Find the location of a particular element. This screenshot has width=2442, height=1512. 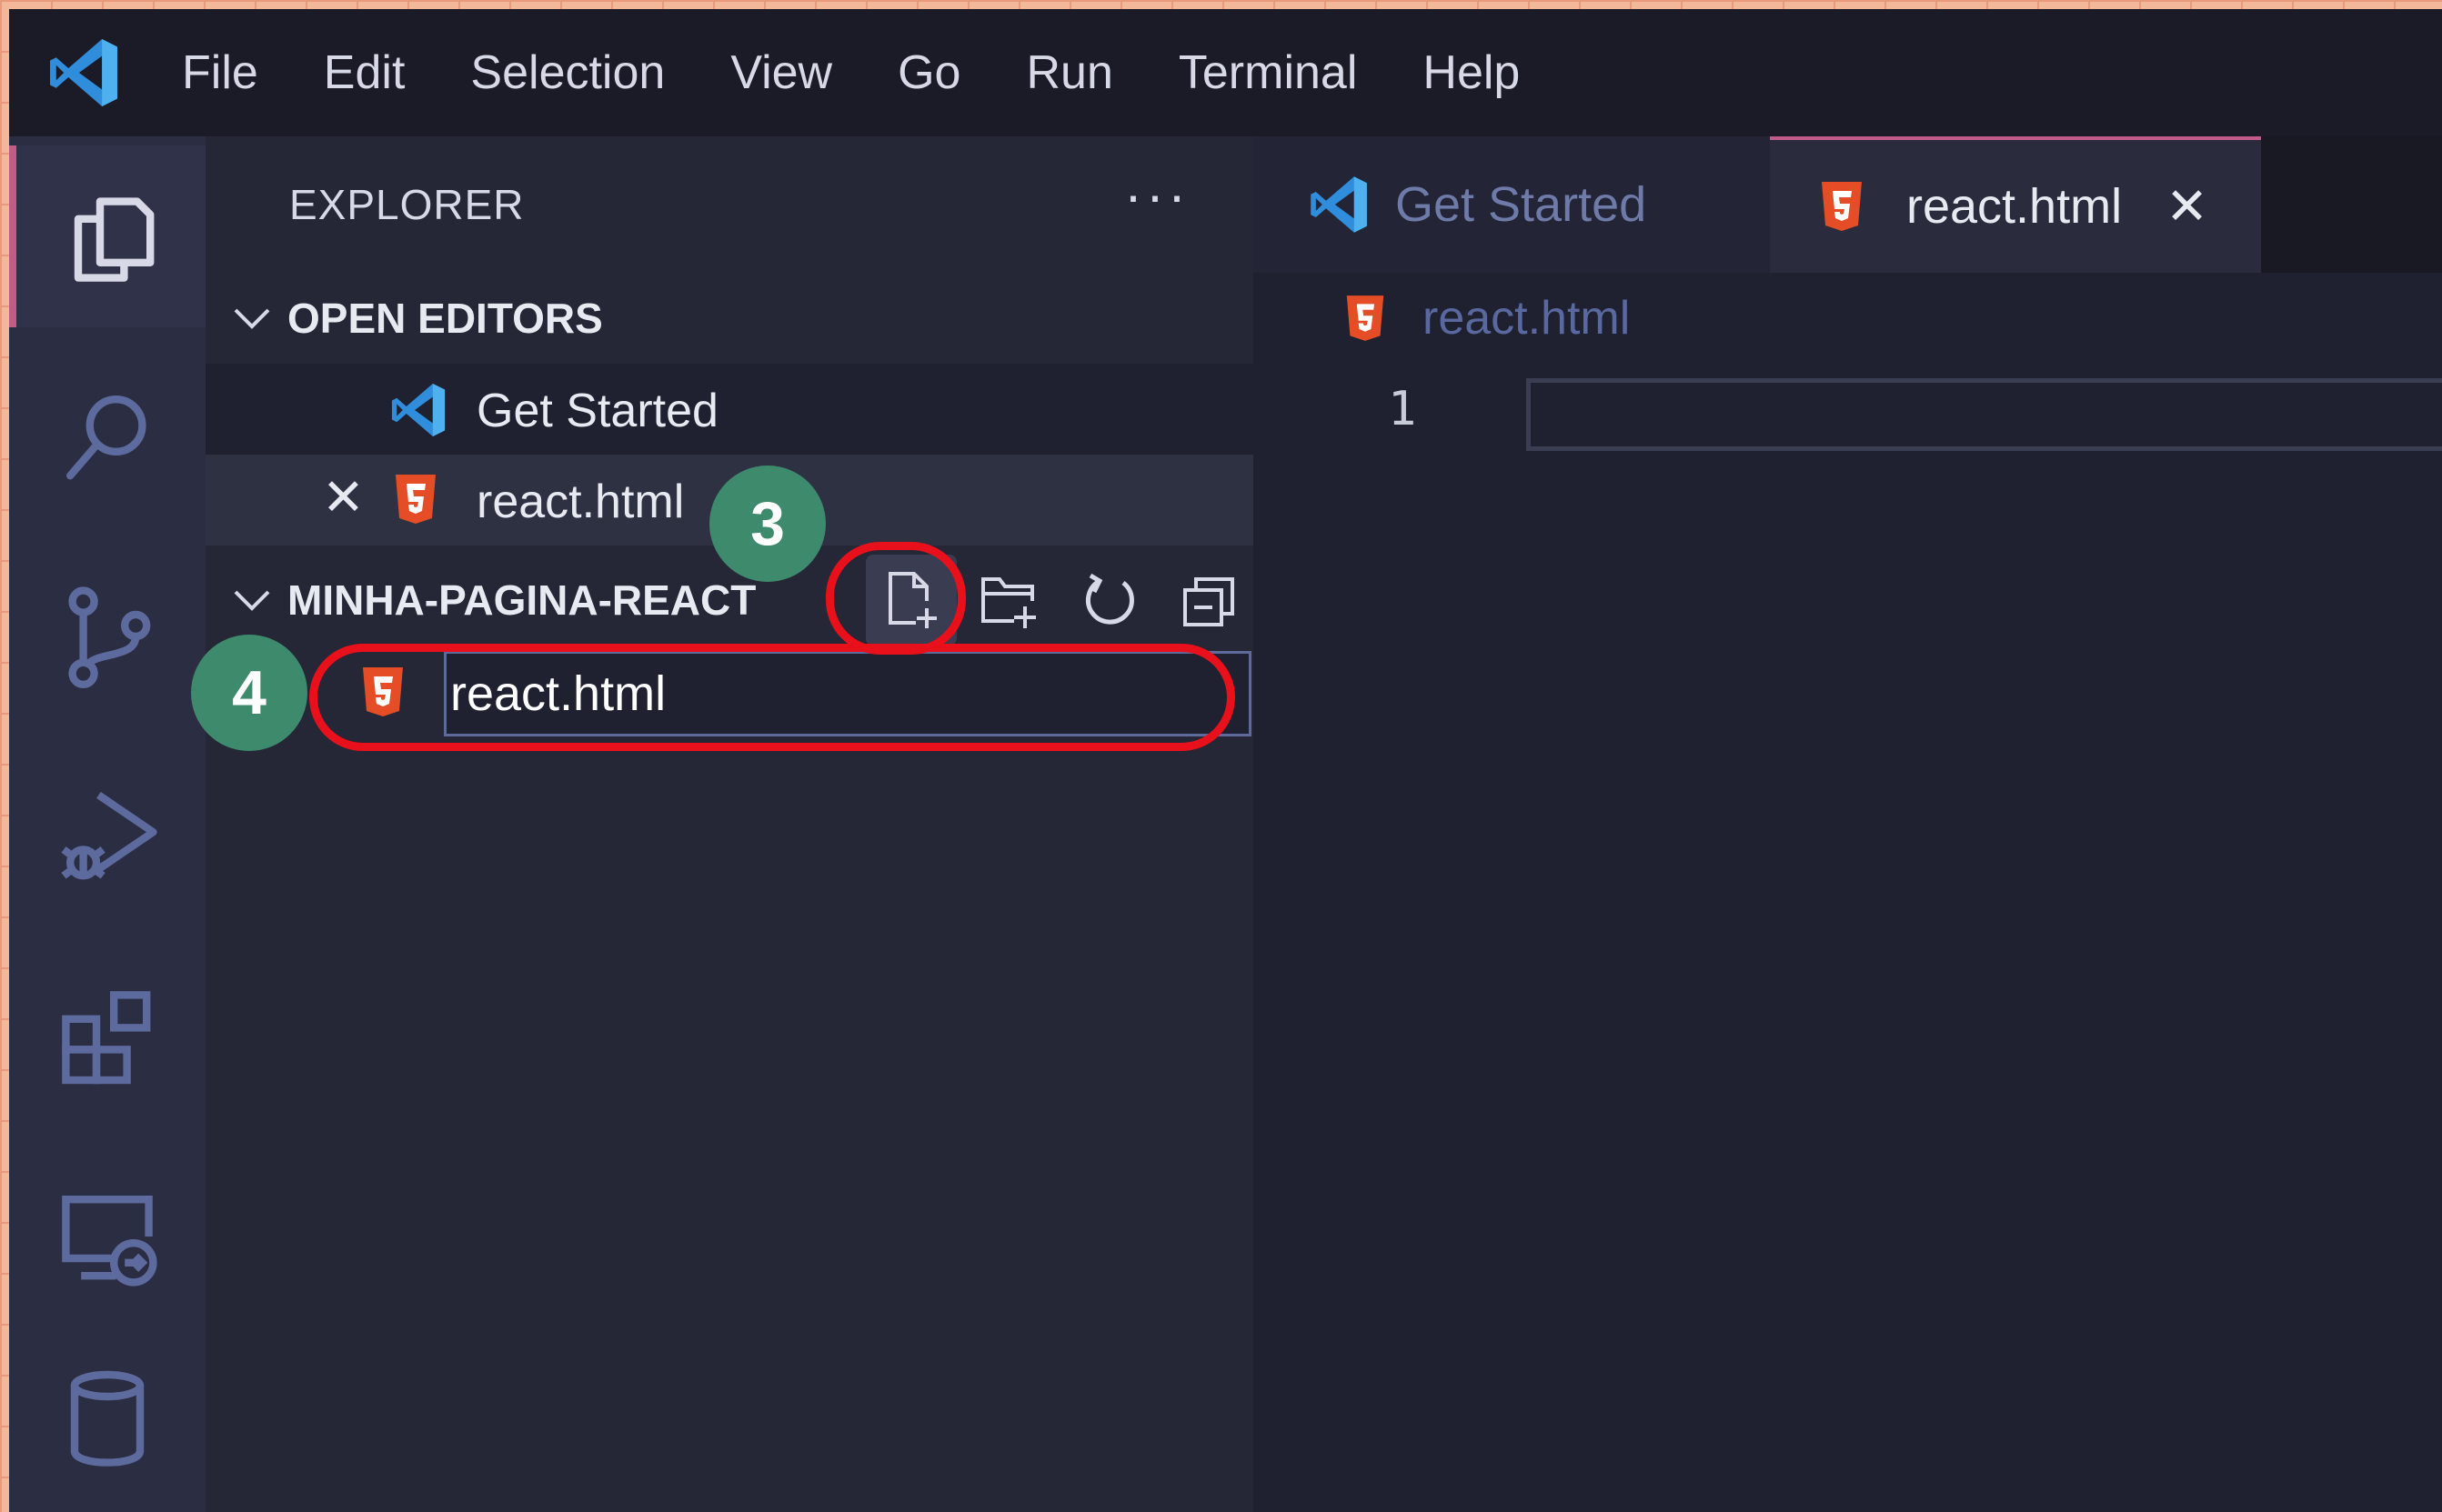

search-icon is located at coordinates (106, 438).